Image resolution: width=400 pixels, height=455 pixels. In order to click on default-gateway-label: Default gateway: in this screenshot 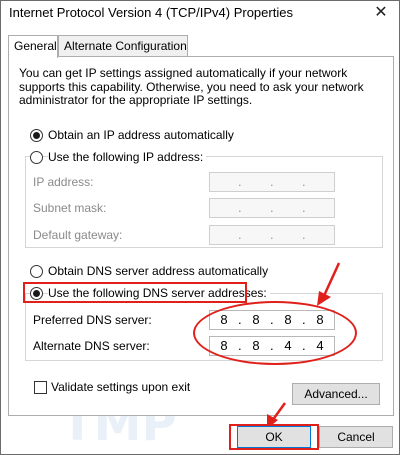, I will do `click(78, 235)`.